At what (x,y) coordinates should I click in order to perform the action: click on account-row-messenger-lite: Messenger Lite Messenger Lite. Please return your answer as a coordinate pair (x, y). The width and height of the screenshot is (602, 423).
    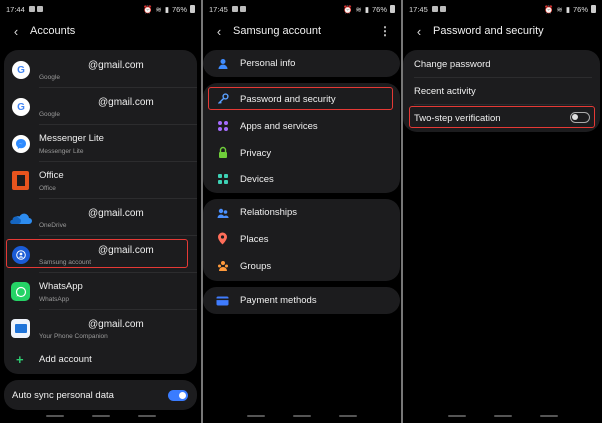
    Looking at the image, I should click on (100, 144).